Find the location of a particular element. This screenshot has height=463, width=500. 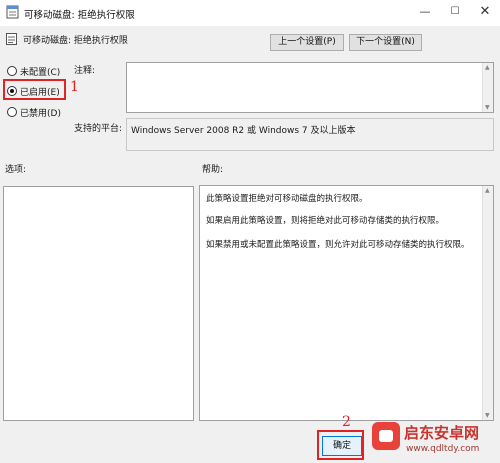

title-bar: 可移动磁盘: 拒绝执行权限 — ☐ ✕ is located at coordinates (250, 13).